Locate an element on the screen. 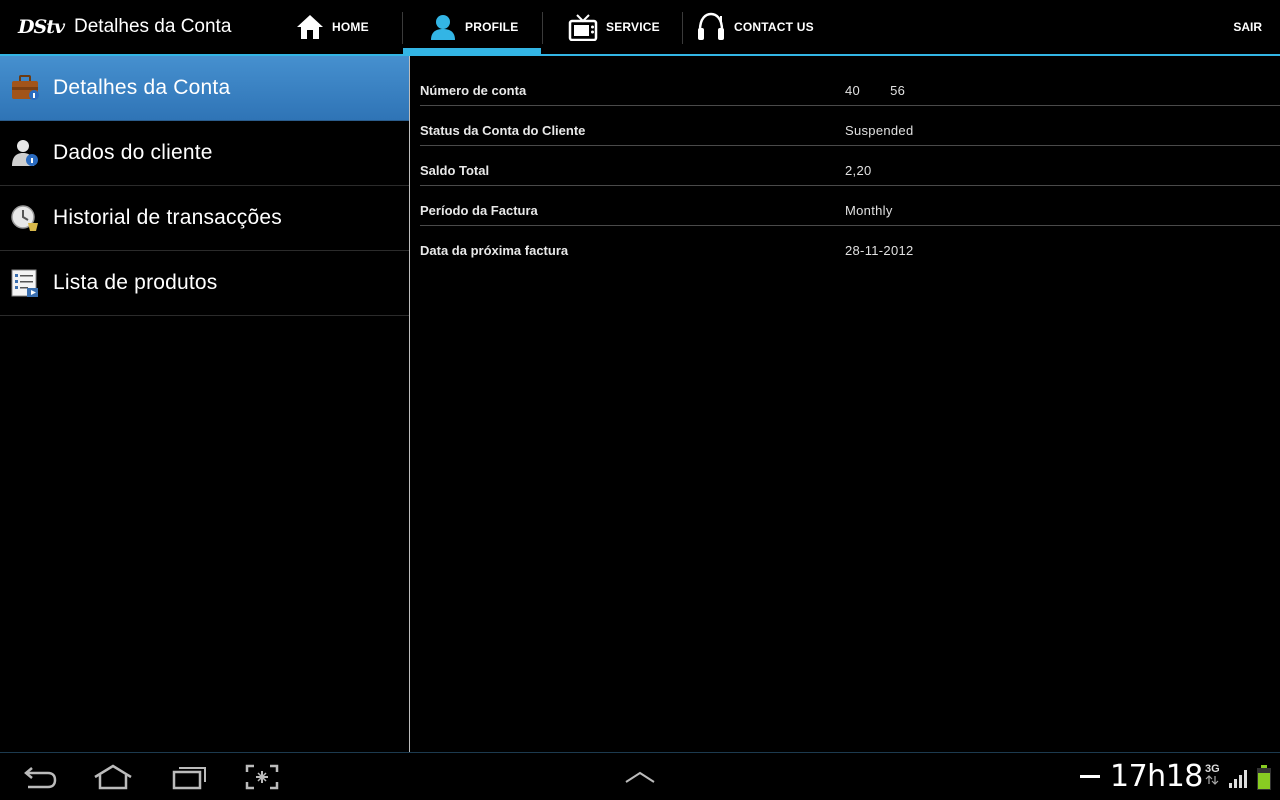 This screenshot has width=1280, height=800. network-type: 3G is located at coordinates (1212, 769).